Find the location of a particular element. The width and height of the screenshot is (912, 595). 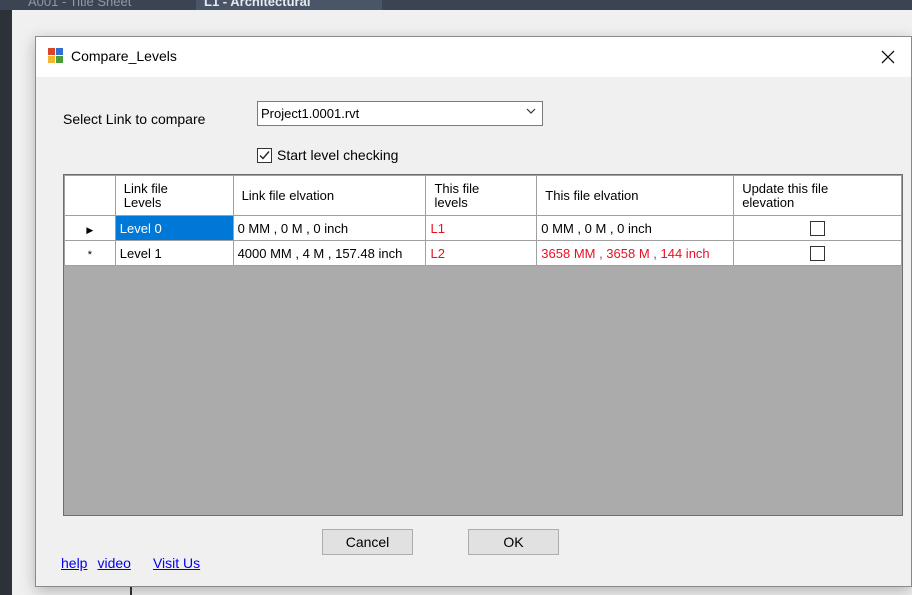

close-icon is located at coordinates (888, 57).